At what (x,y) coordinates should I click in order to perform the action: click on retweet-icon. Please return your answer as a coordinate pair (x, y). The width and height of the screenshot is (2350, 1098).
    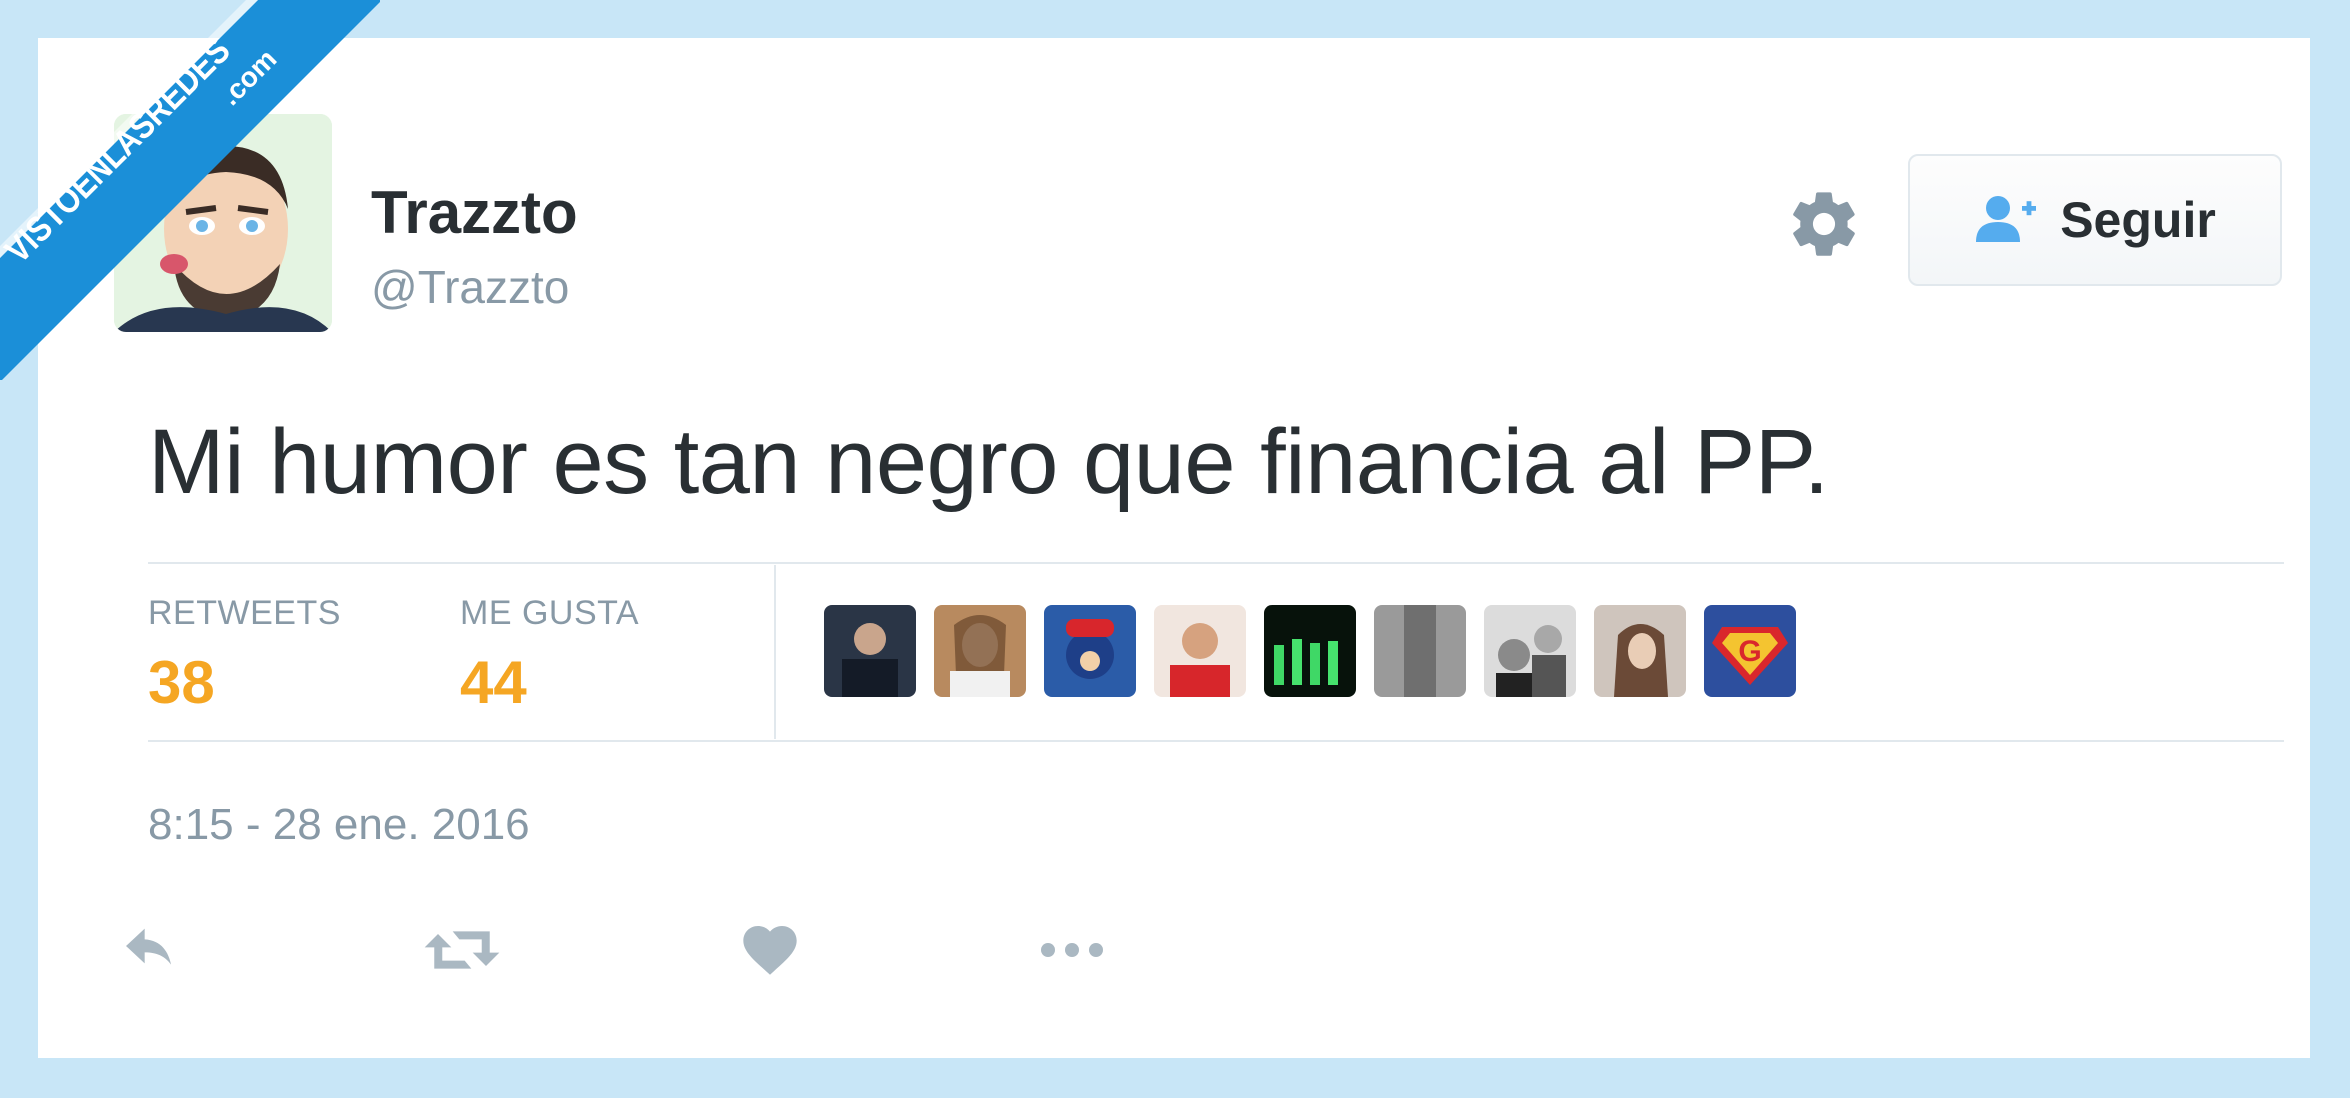
    Looking at the image, I should click on (462, 950).